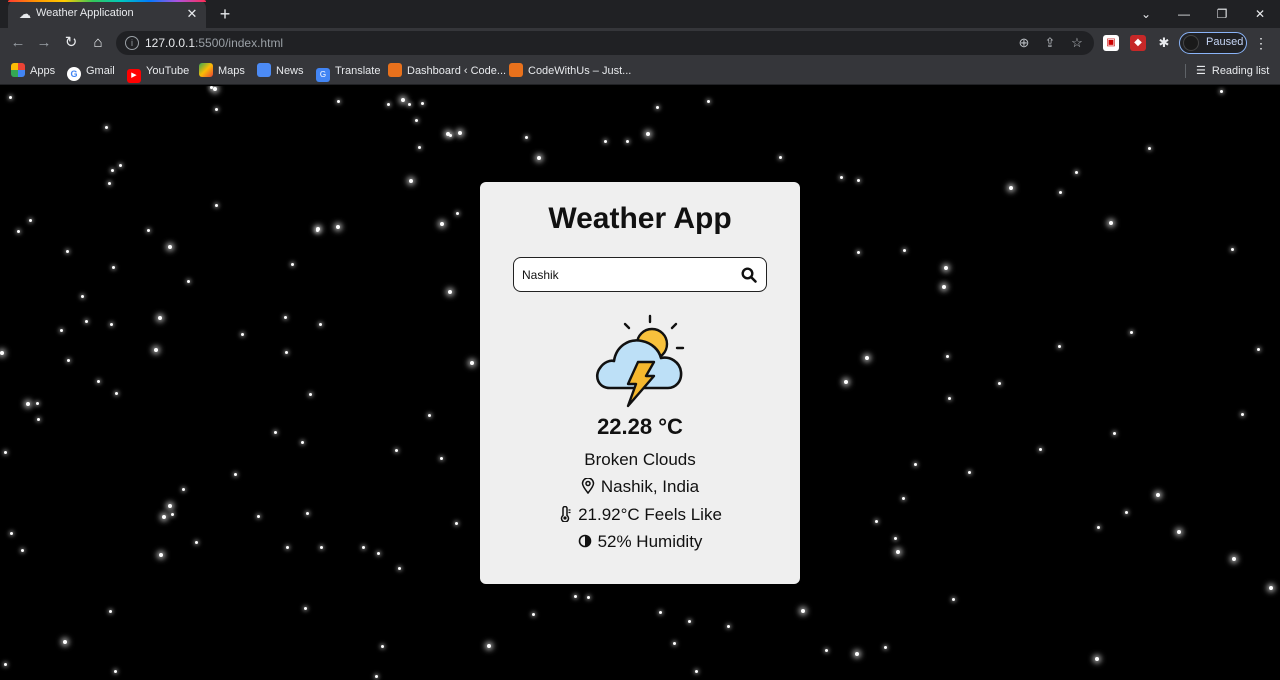 The height and width of the screenshot is (680, 1280). I want to click on bookmark-star-icon: ☆, so click(1077, 43).